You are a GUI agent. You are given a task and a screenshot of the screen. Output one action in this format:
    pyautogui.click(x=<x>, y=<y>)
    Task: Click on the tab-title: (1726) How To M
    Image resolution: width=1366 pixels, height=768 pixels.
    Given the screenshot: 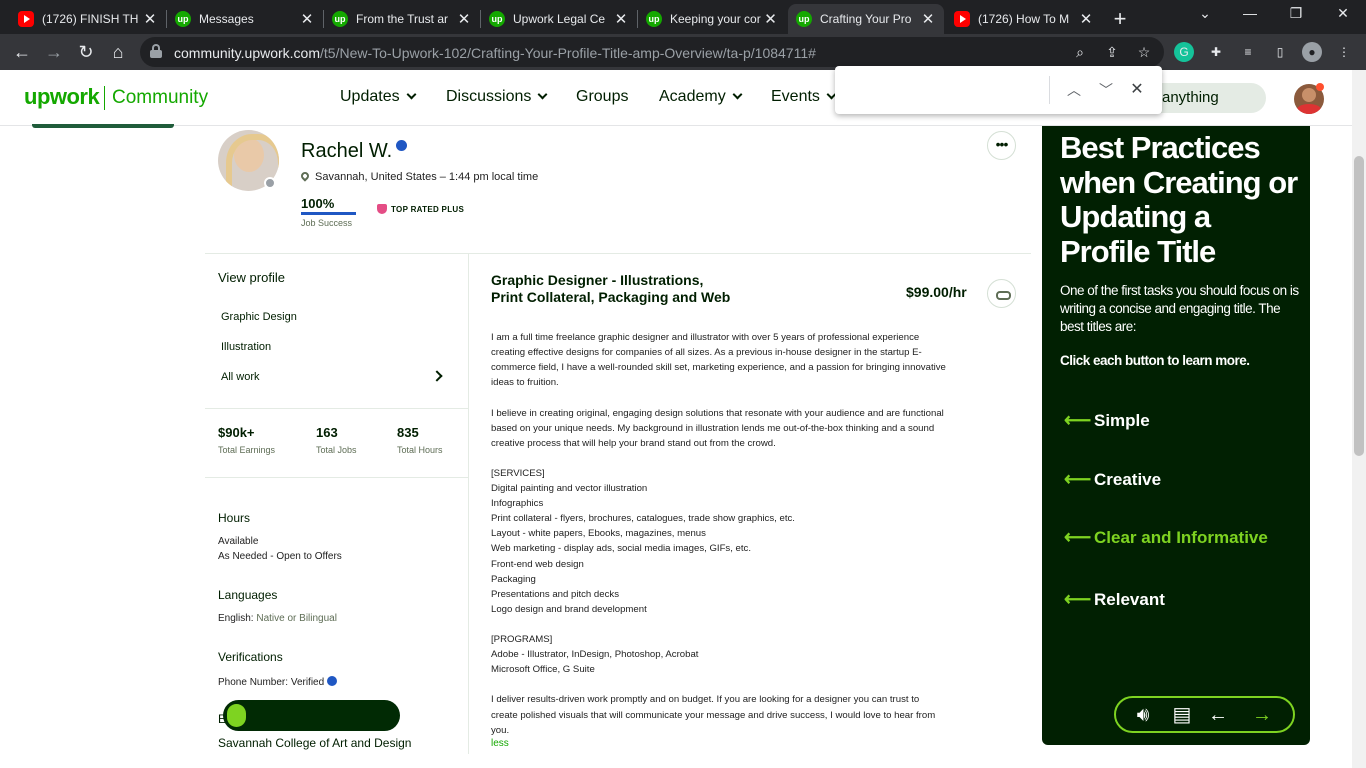 What is the action you would take?
    pyautogui.click(x=1024, y=19)
    